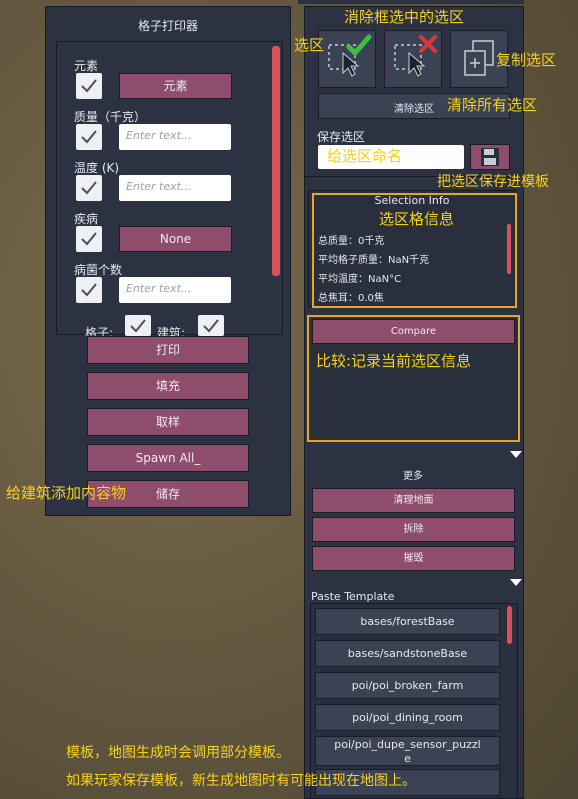 Image resolution: width=578 pixels, height=799 pixels. I want to click on scrollbar-thumb, so click(276, 161).